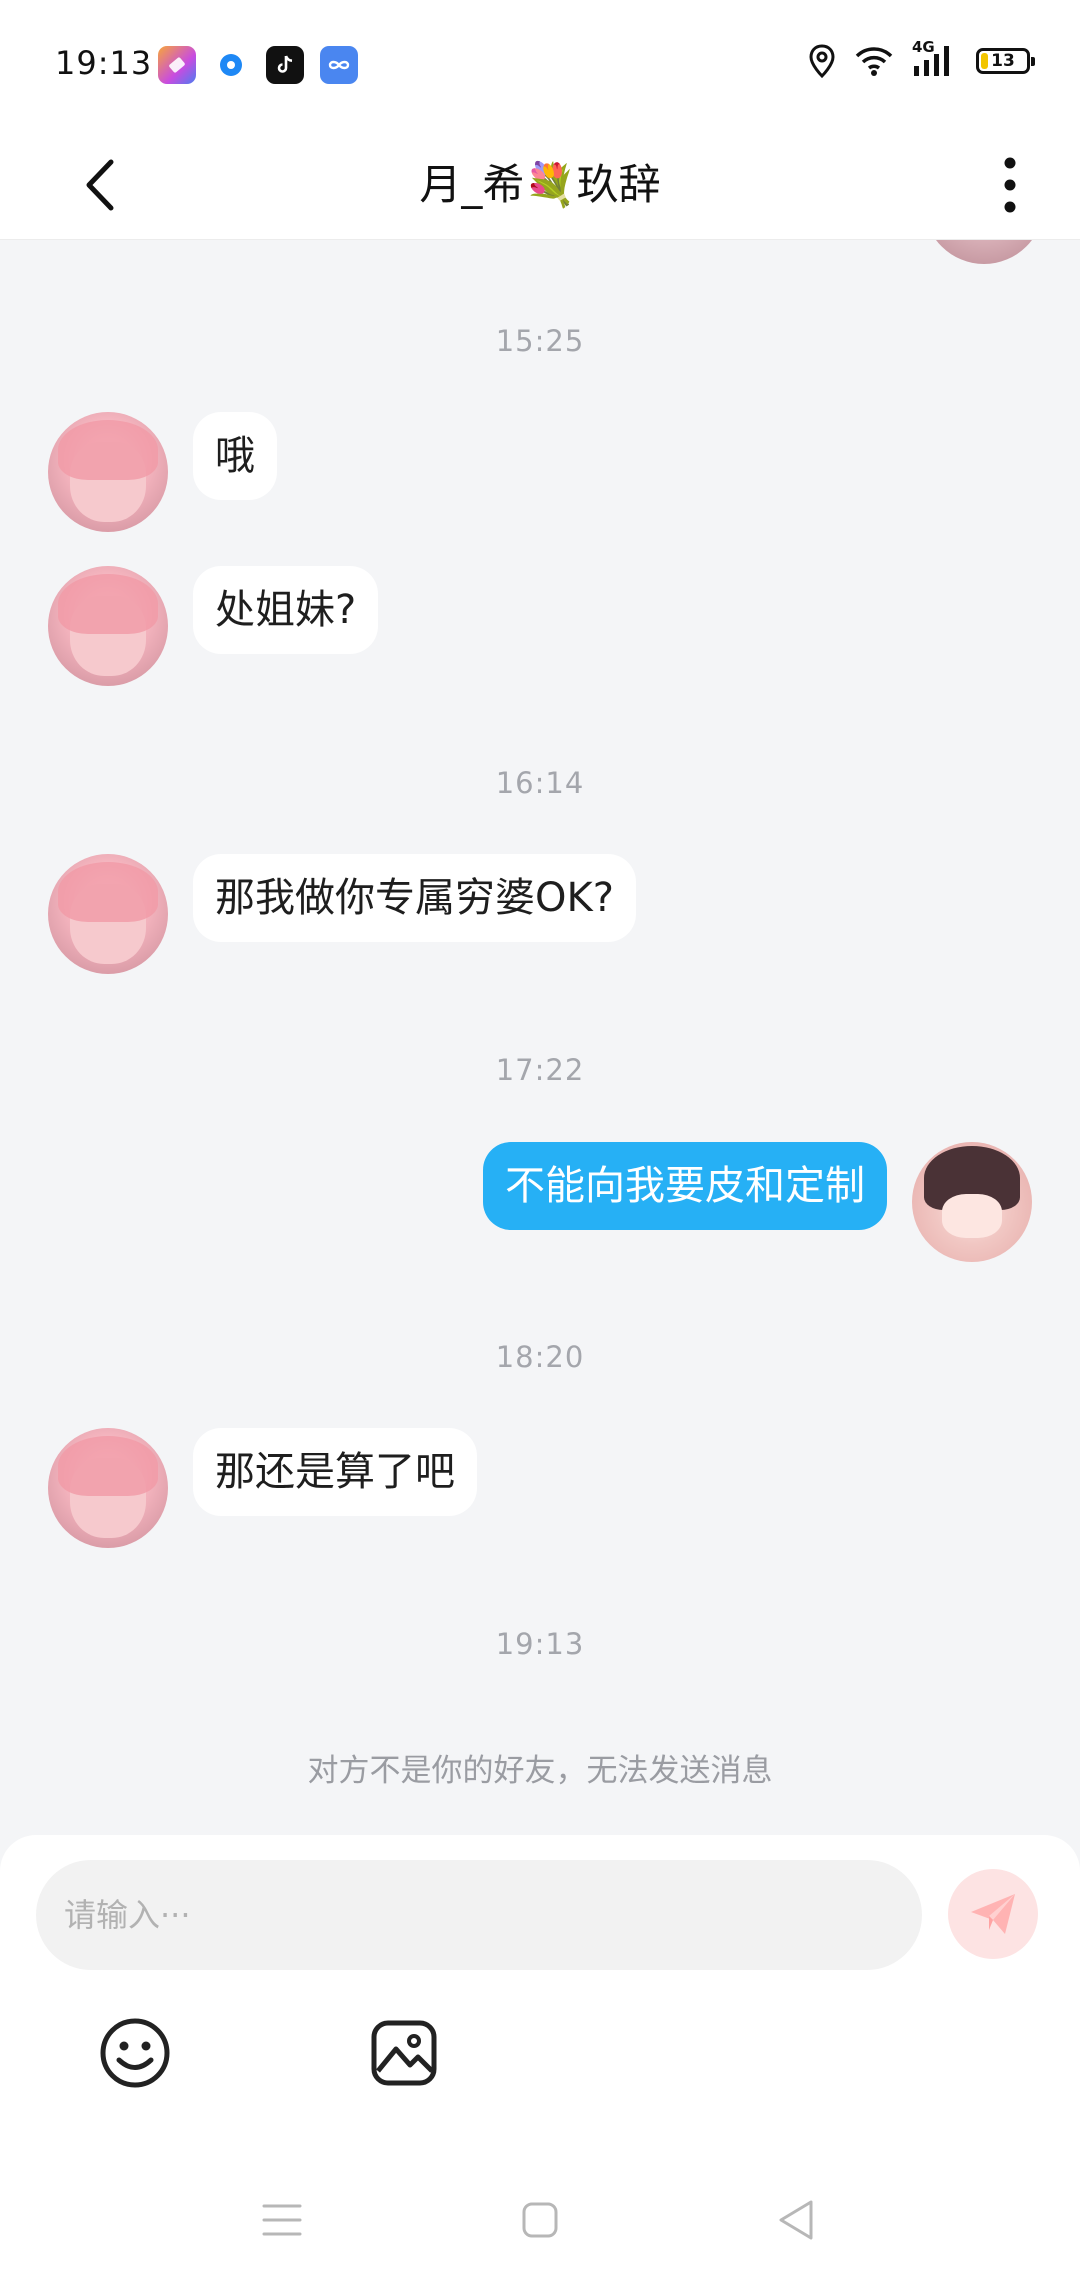 The height and width of the screenshot is (2280, 1080). I want to click on send-button, so click(993, 1914).